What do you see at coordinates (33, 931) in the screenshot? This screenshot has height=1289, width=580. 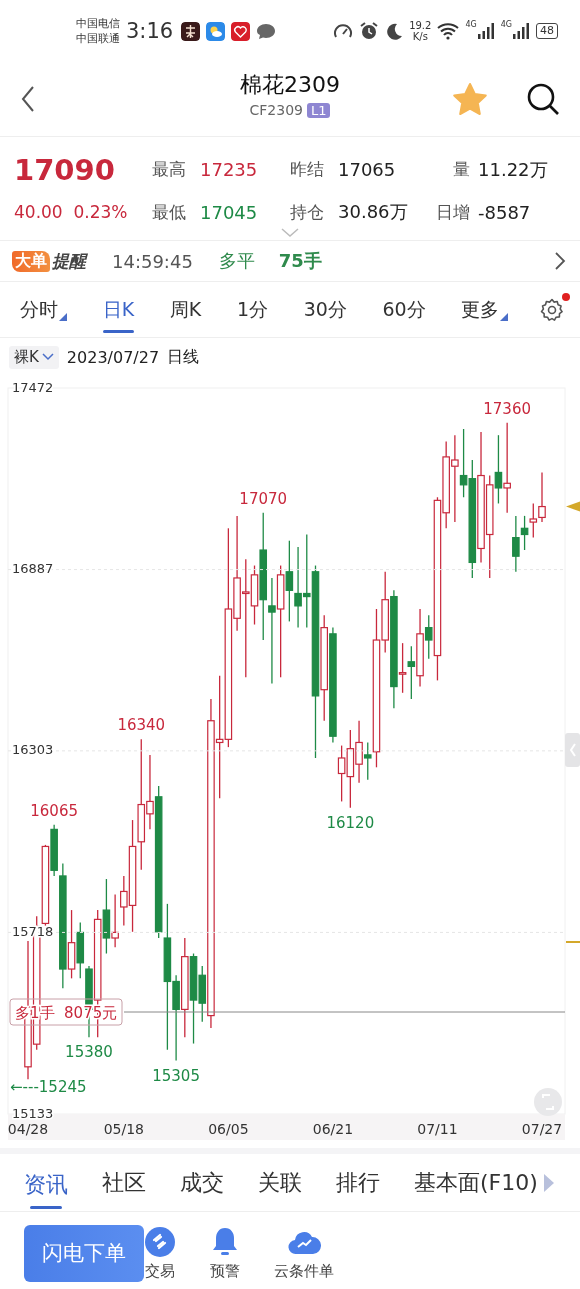 I see `y-axis-label: 15718` at bounding box center [33, 931].